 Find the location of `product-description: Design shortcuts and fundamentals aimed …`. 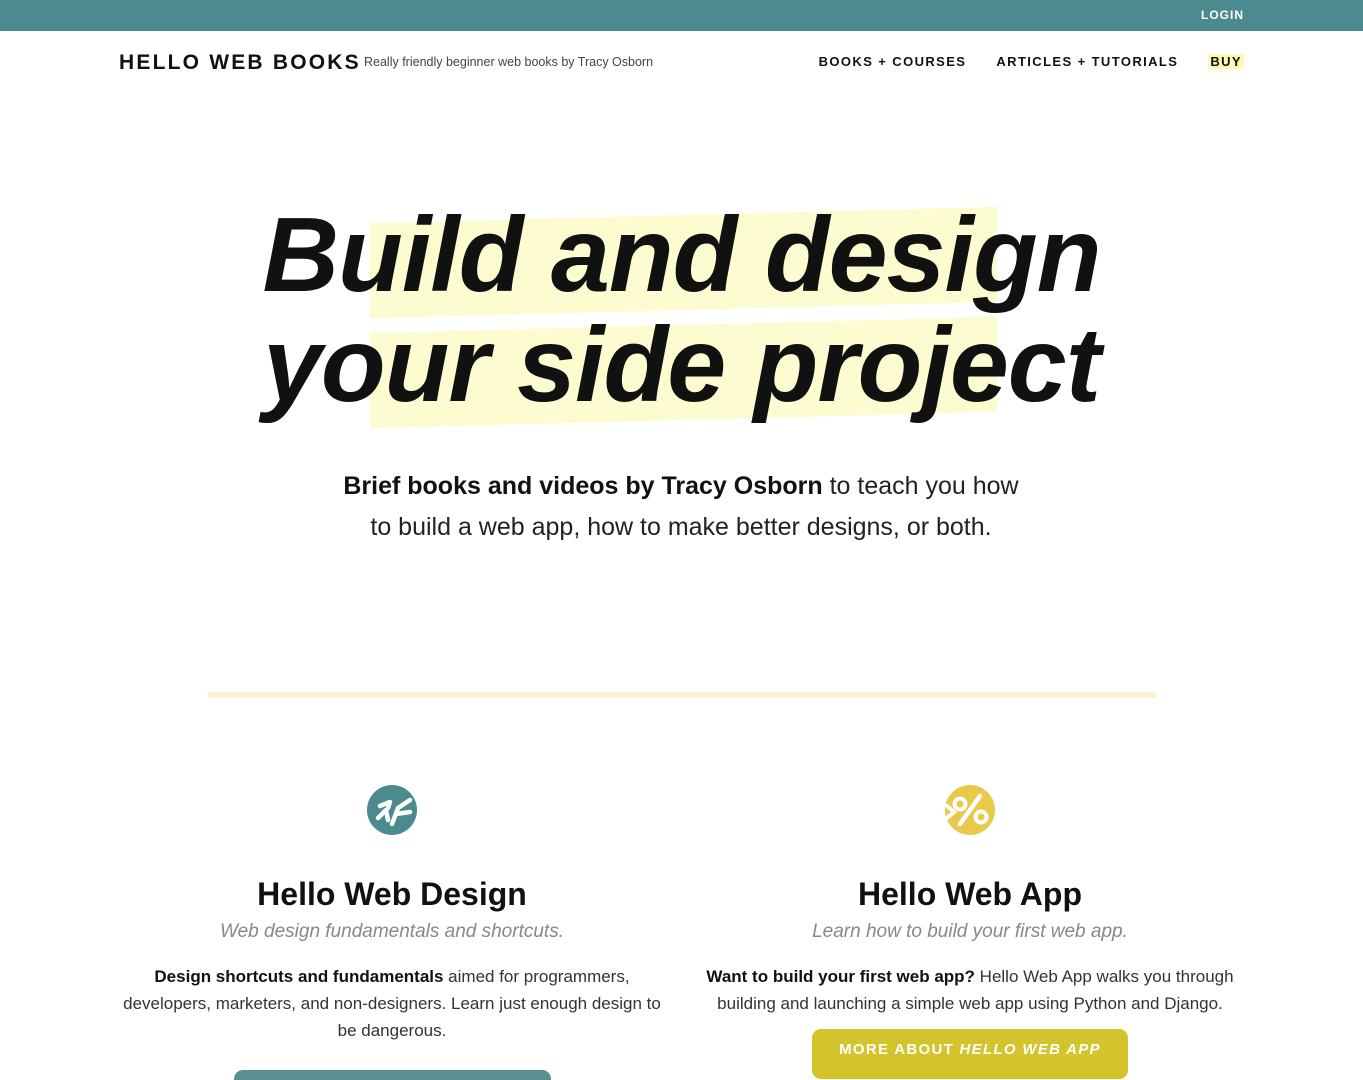

product-description: Design shortcuts and fundamentals aimed … is located at coordinates (392, 1003).